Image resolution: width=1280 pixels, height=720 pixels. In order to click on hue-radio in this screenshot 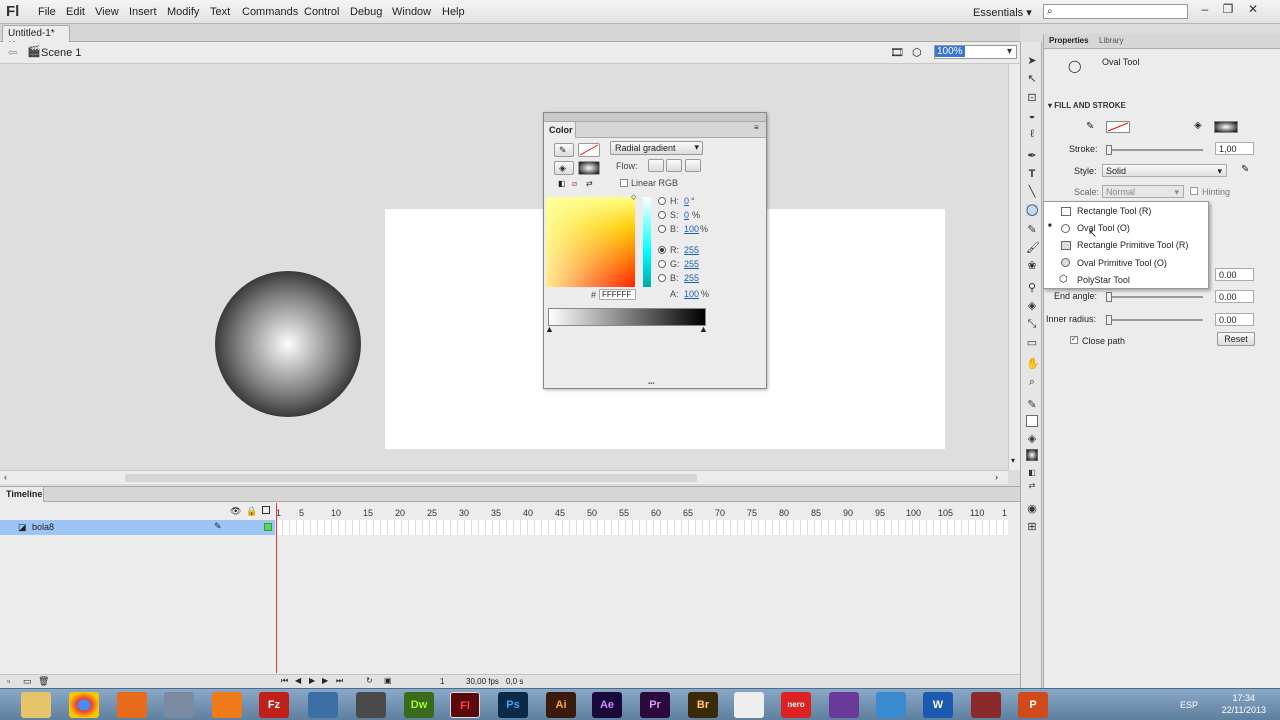, I will do `click(662, 201)`.